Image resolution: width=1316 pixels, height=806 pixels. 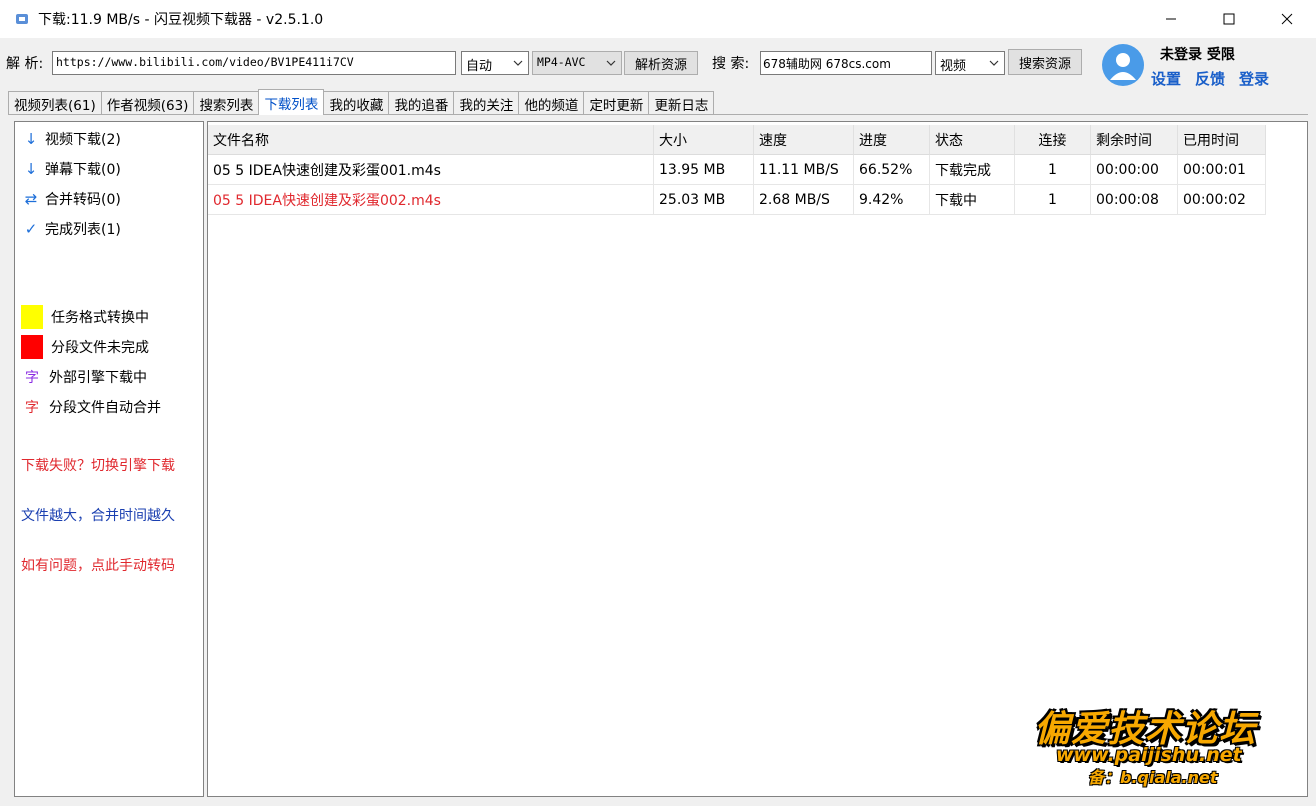 What do you see at coordinates (953, 66) in the screenshot?
I see `search-type-value: 视频` at bounding box center [953, 66].